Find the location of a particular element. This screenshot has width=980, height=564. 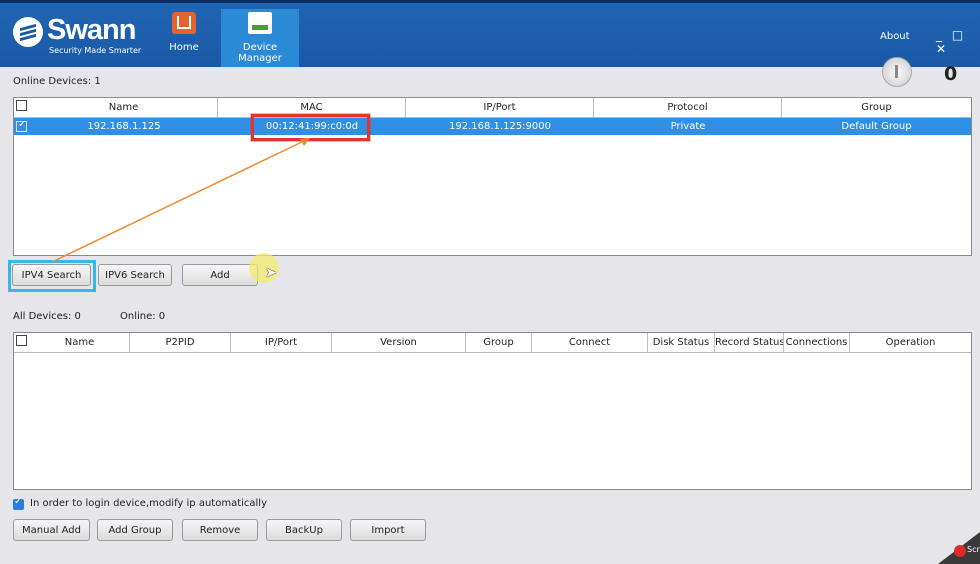

recorder-logo-icon is located at coordinates (960, 551).